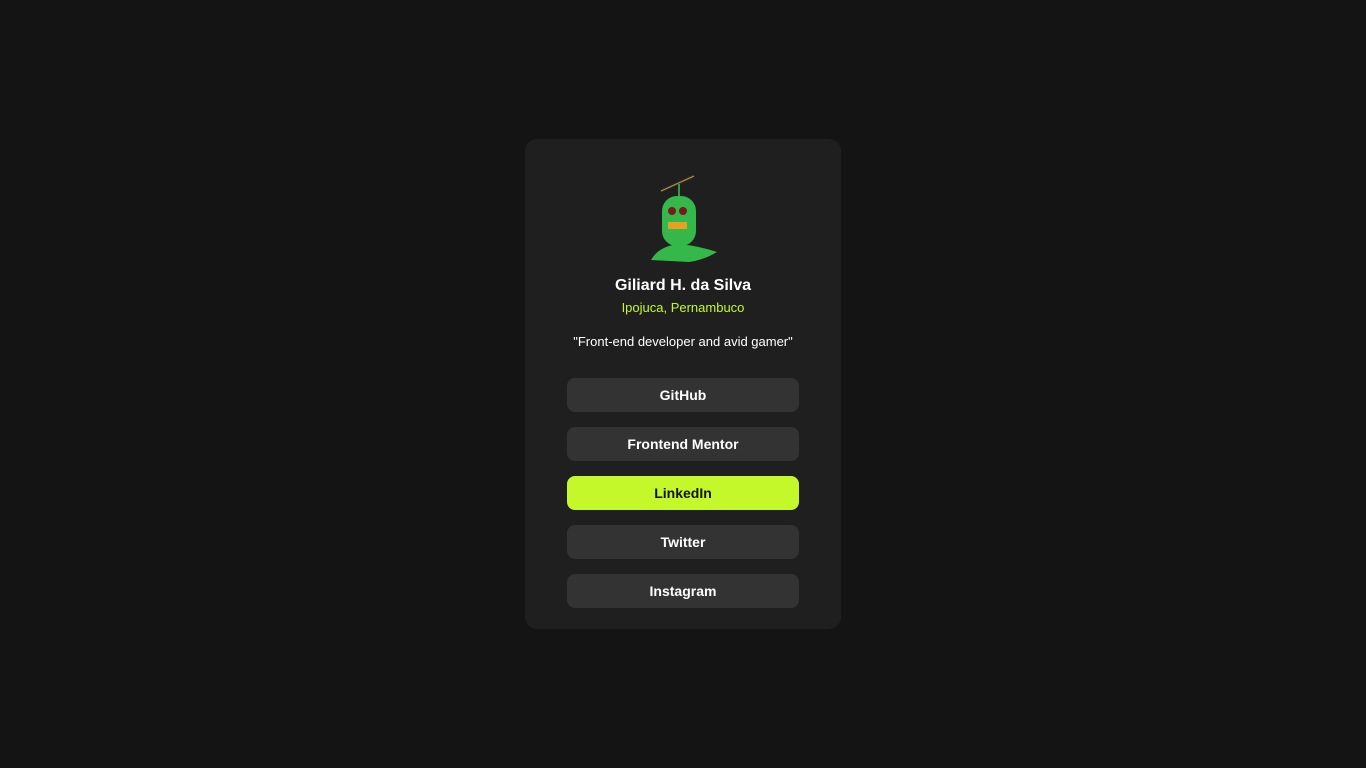  Describe the element at coordinates (683, 493) in the screenshot. I see `linkedin-link: LinkedIn` at that location.